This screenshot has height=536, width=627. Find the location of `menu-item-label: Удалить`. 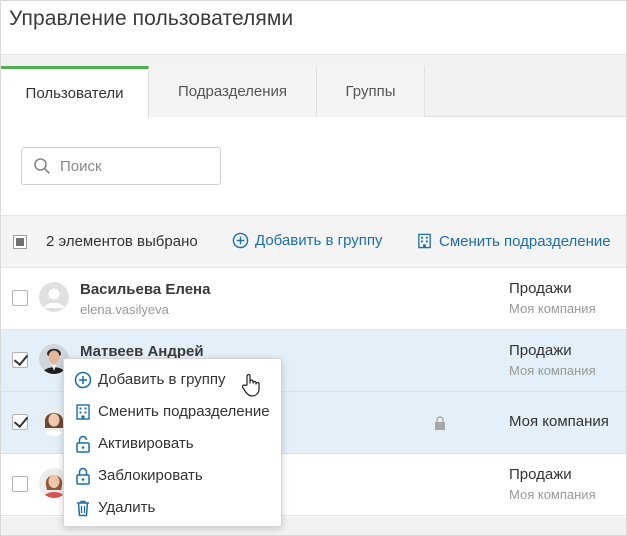

menu-item-label: Удалить is located at coordinates (127, 507).